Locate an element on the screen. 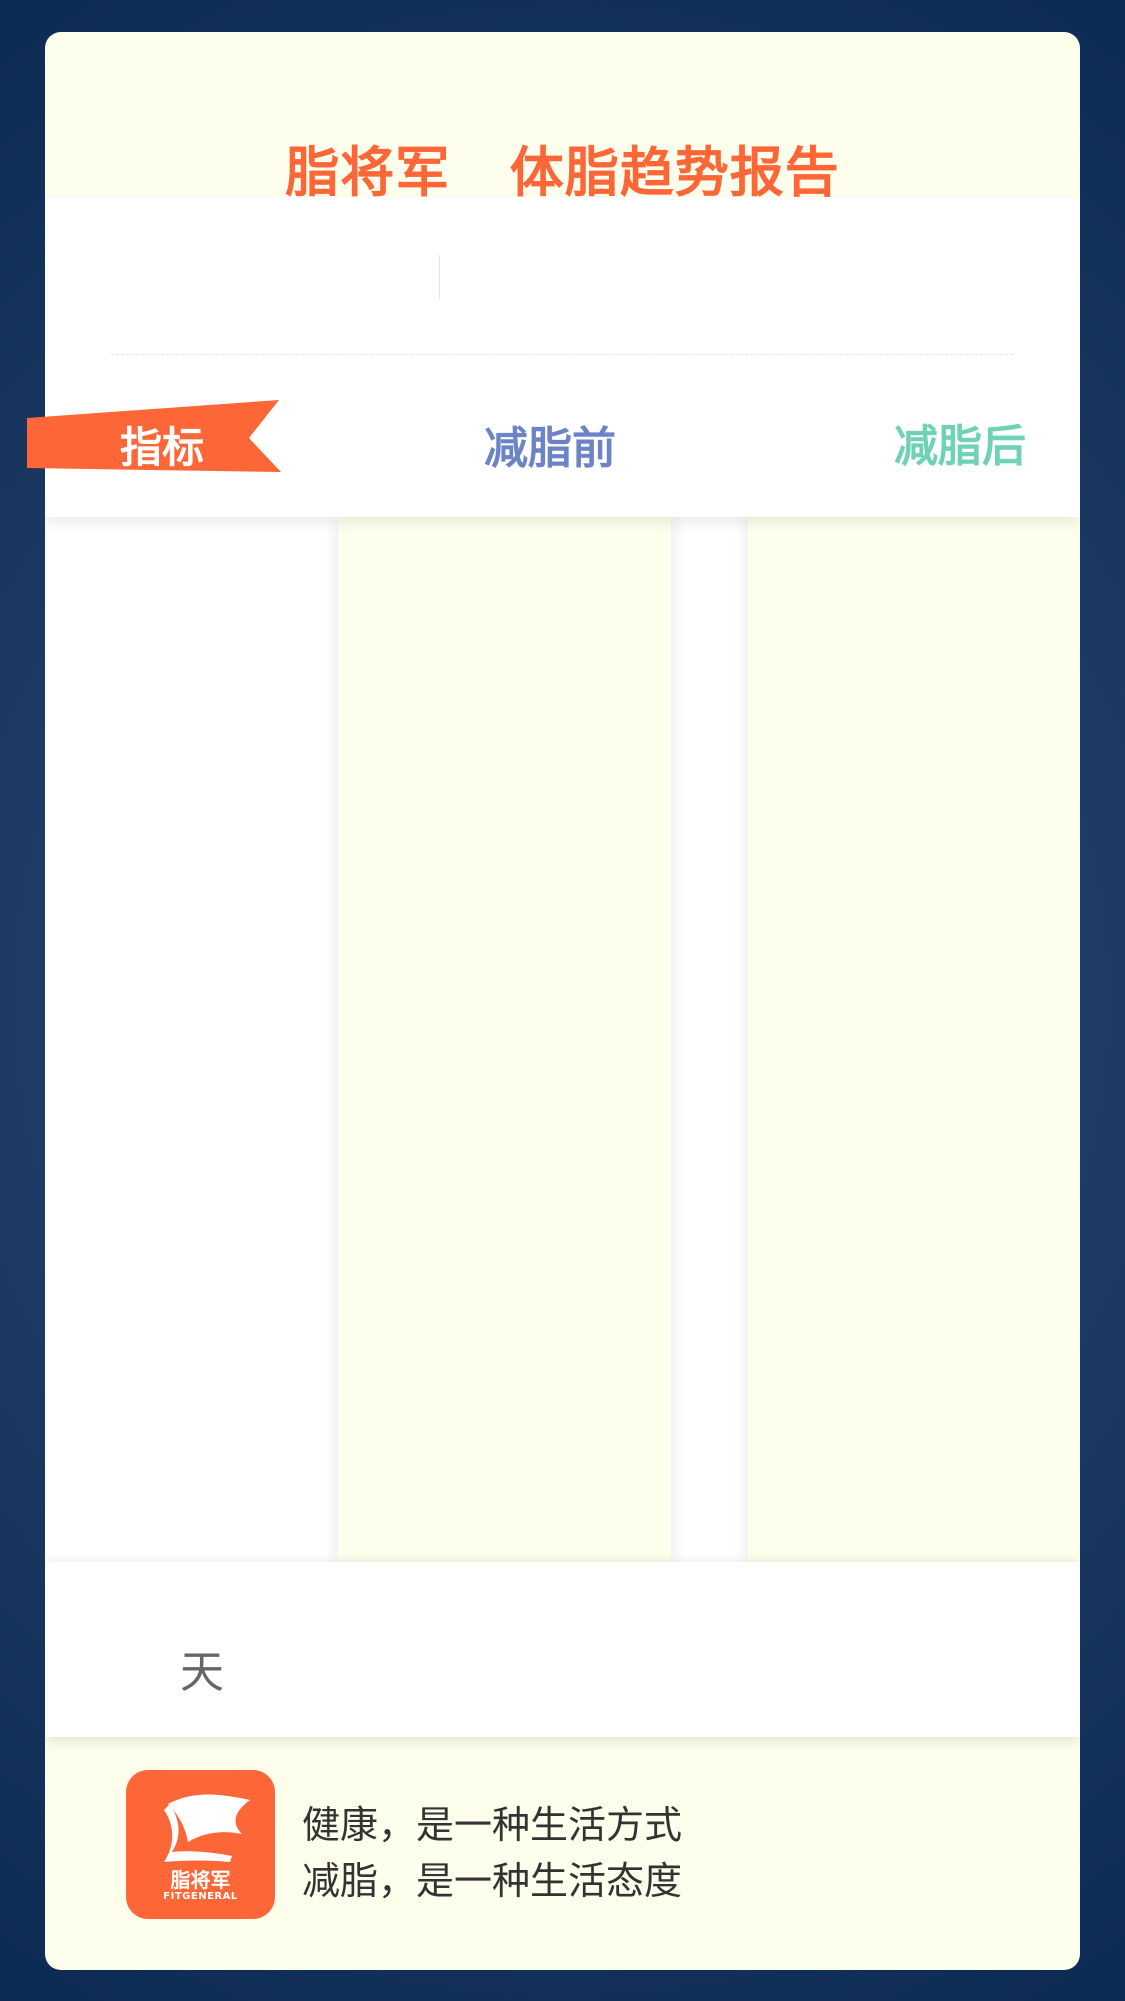  duration-panel: 天 is located at coordinates (562, 1649).